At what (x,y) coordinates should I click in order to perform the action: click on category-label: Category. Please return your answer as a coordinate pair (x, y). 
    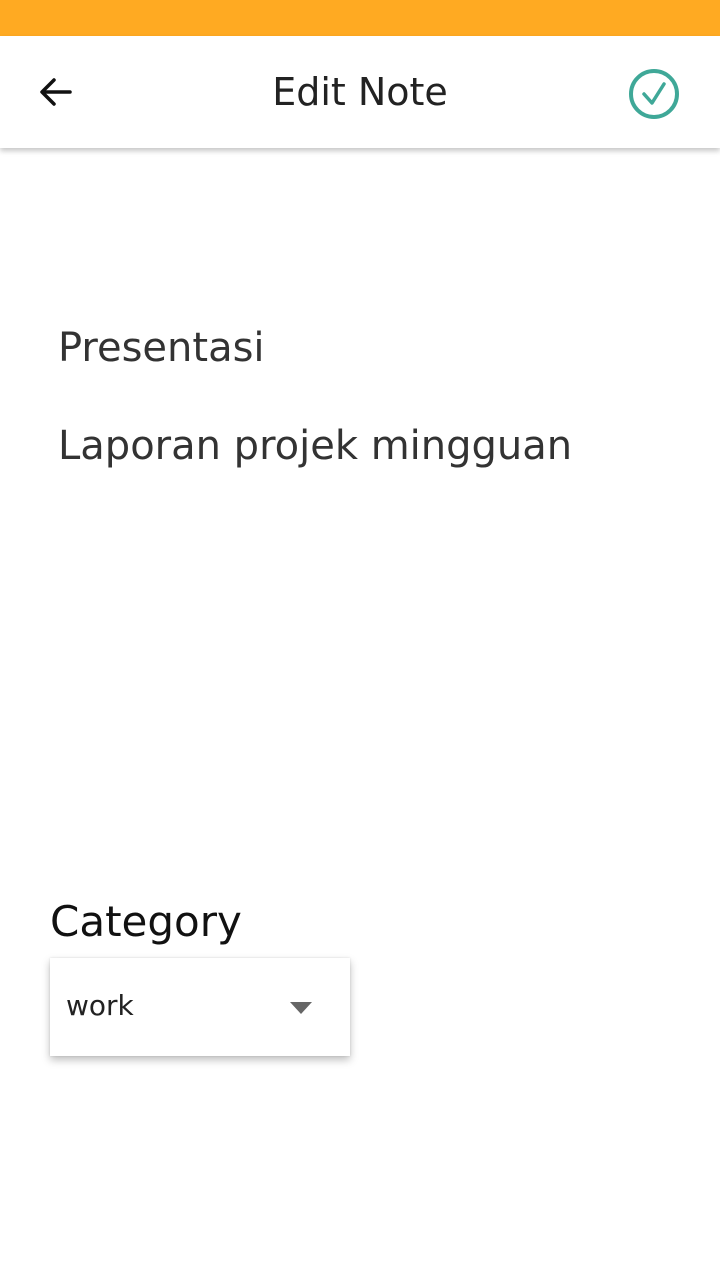
    Looking at the image, I should click on (146, 921).